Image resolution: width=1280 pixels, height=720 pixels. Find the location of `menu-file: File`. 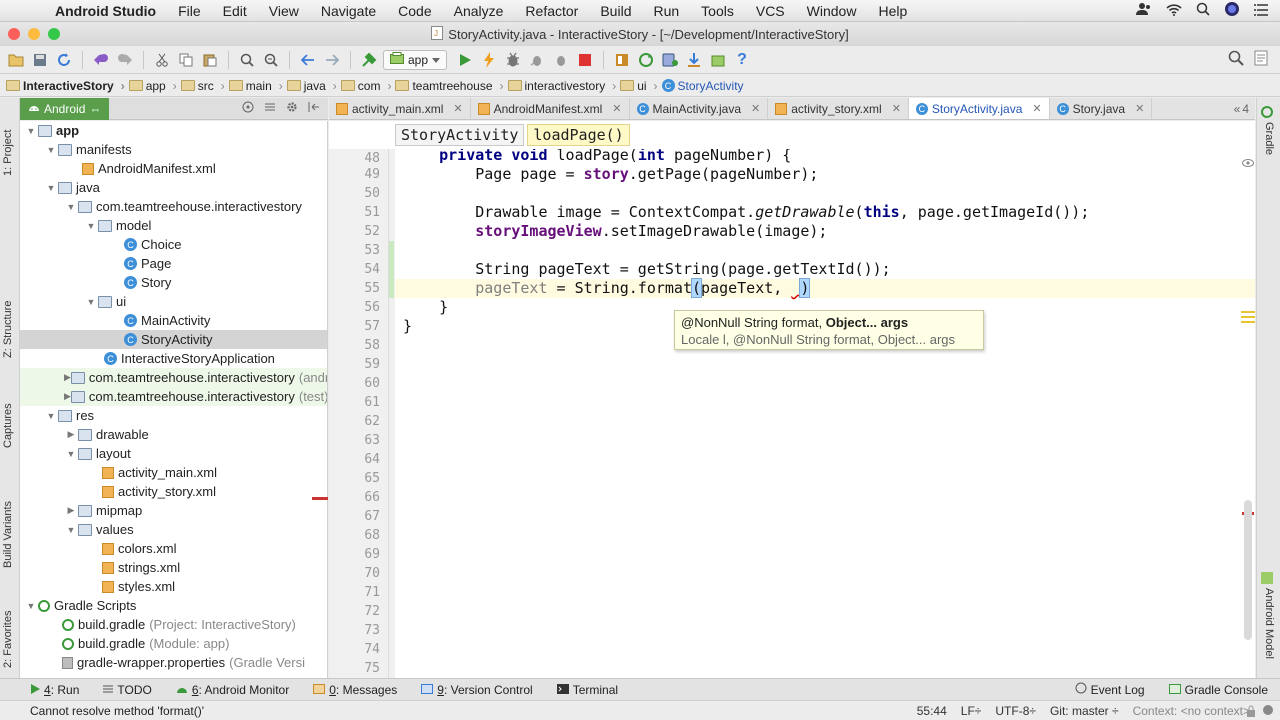

menu-file: File is located at coordinates (189, 11).